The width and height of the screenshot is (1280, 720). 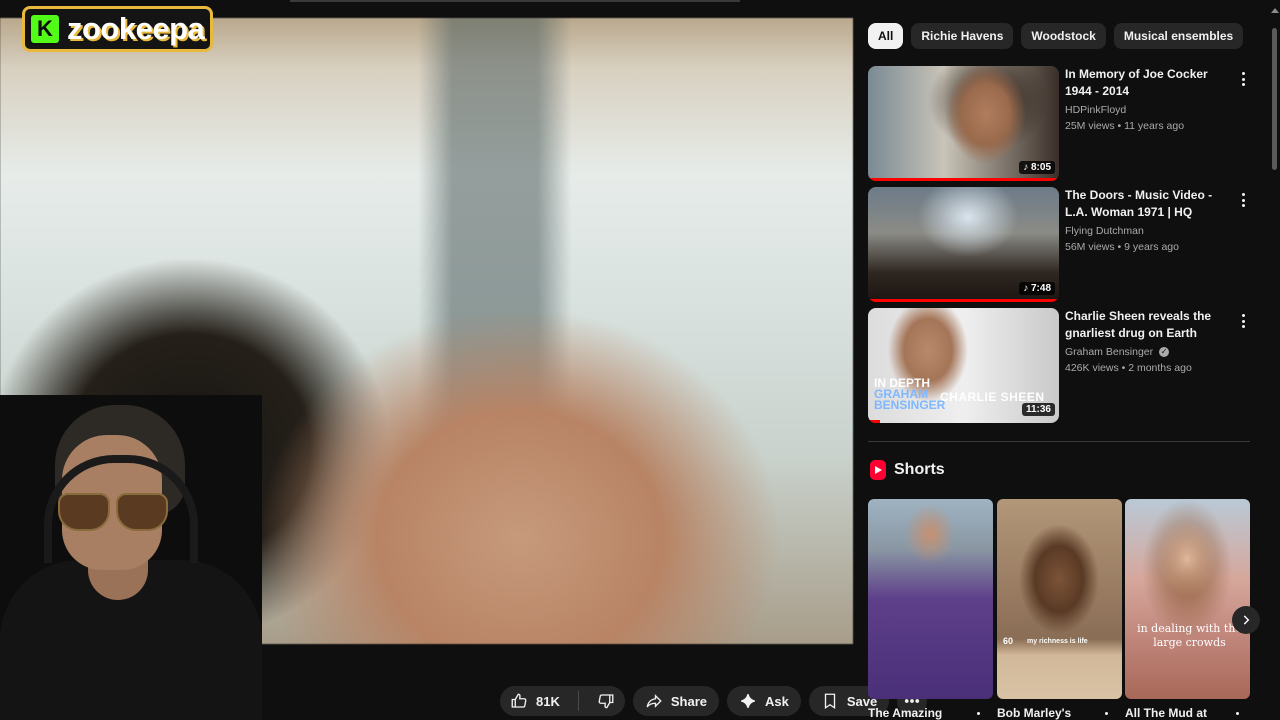 I want to click on ask-button: Ask, so click(x=764, y=701).